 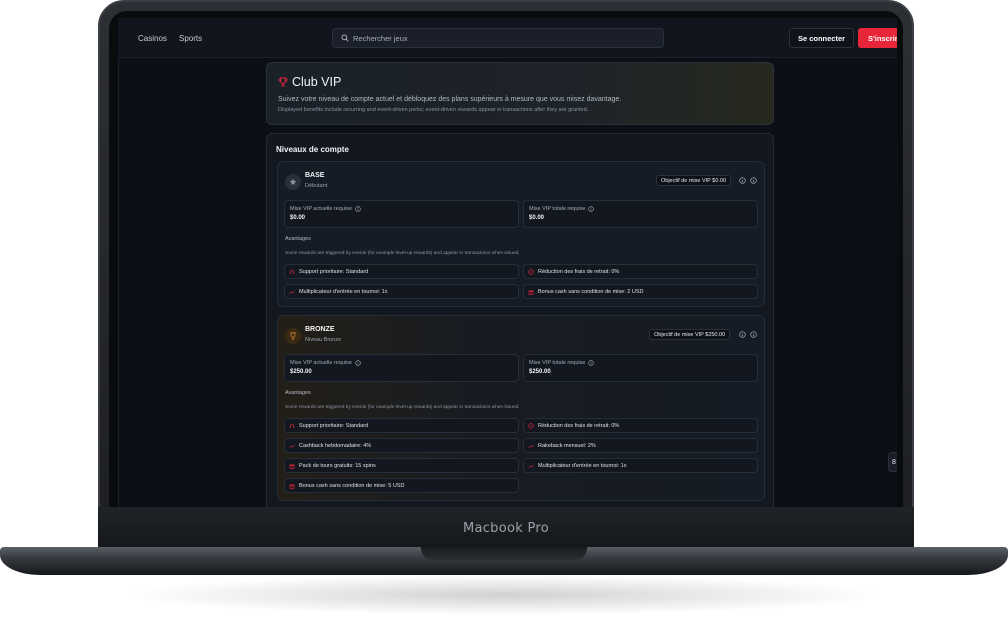 I want to click on goal-badge: Objectif de mise VIP $250.00, so click(x=690, y=334).